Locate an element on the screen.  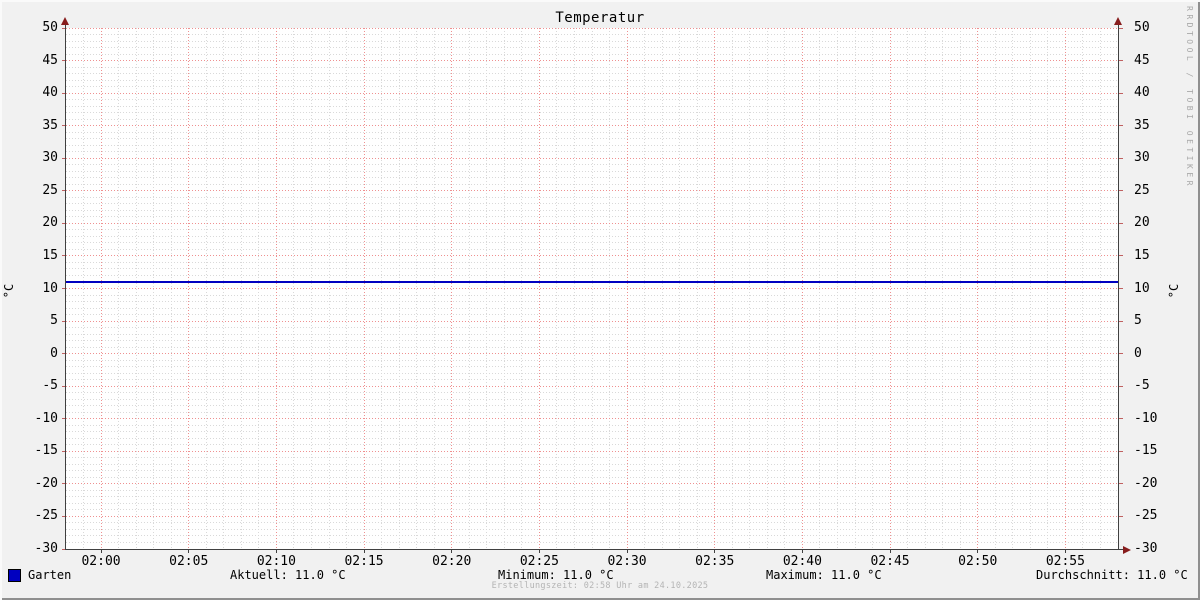
legend-series-name: Garten is located at coordinates (50, 575).